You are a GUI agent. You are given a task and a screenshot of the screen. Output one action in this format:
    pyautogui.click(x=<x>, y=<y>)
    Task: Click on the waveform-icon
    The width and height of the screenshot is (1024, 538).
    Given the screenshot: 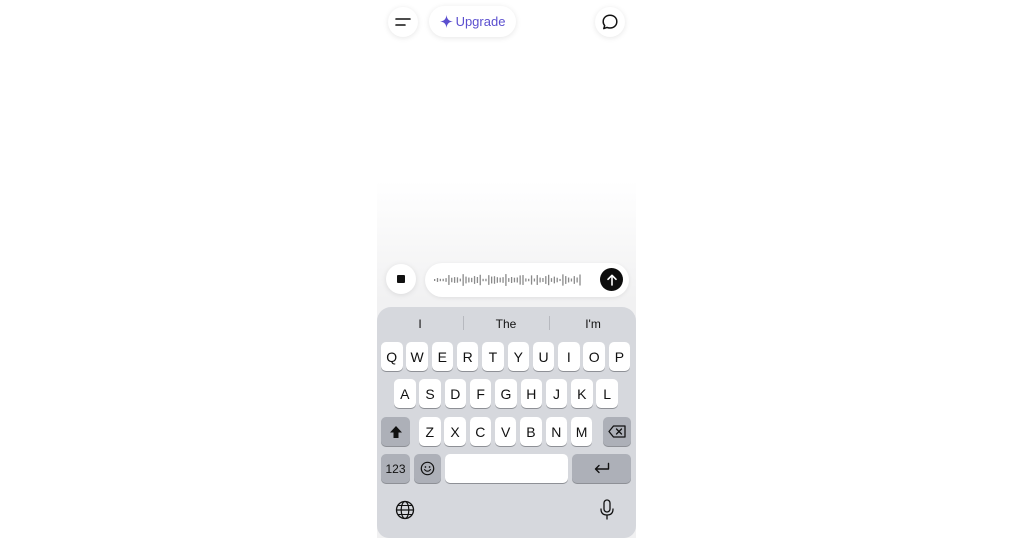 What is the action you would take?
    pyautogui.click(x=507, y=280)
    